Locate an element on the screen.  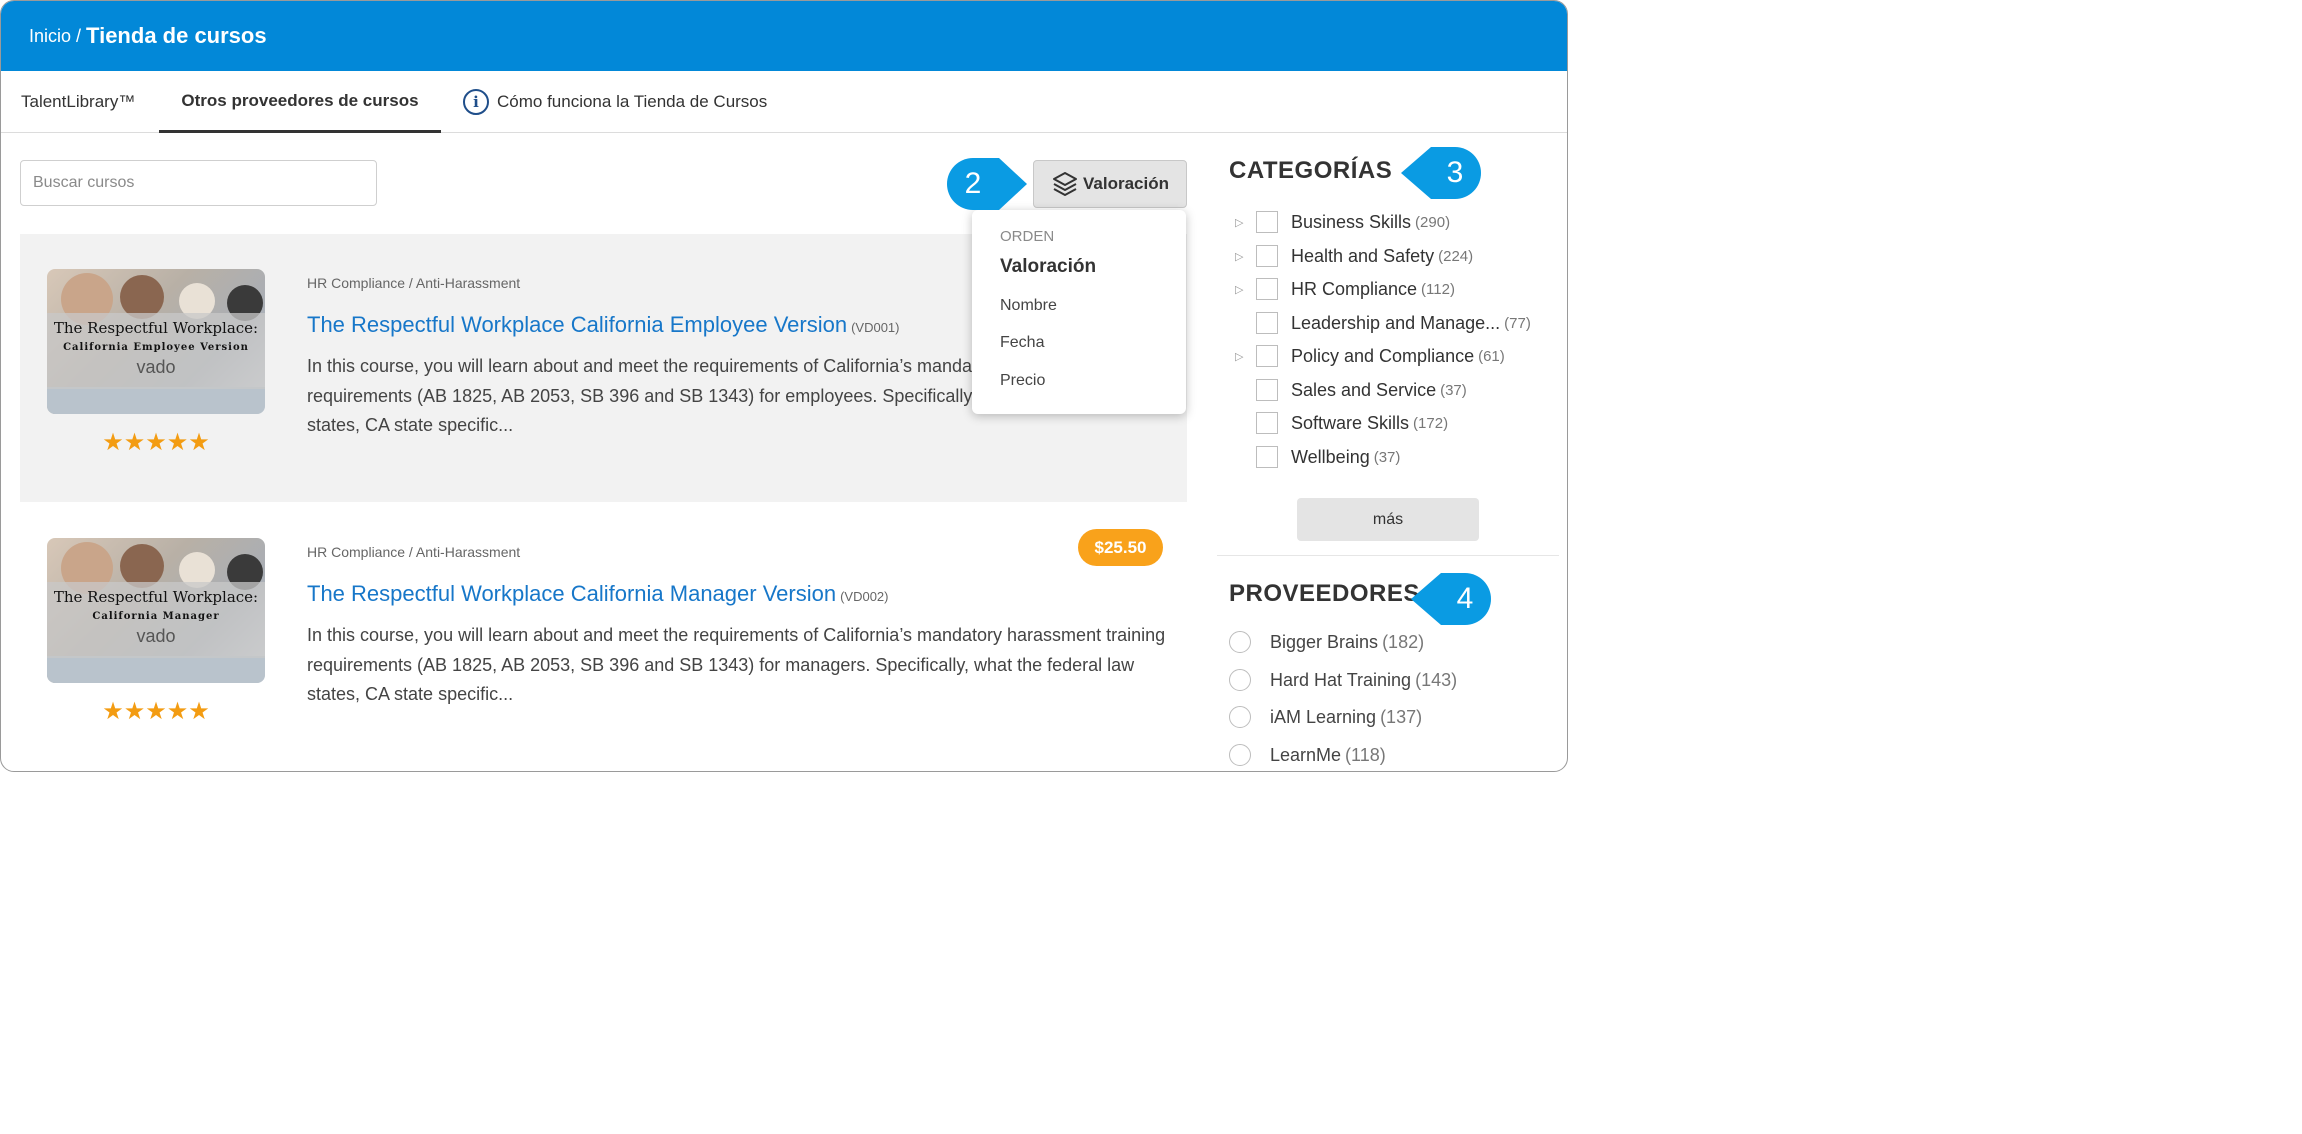
breadcrumb-home-link: Inicio is located at coordinates (50, 36).